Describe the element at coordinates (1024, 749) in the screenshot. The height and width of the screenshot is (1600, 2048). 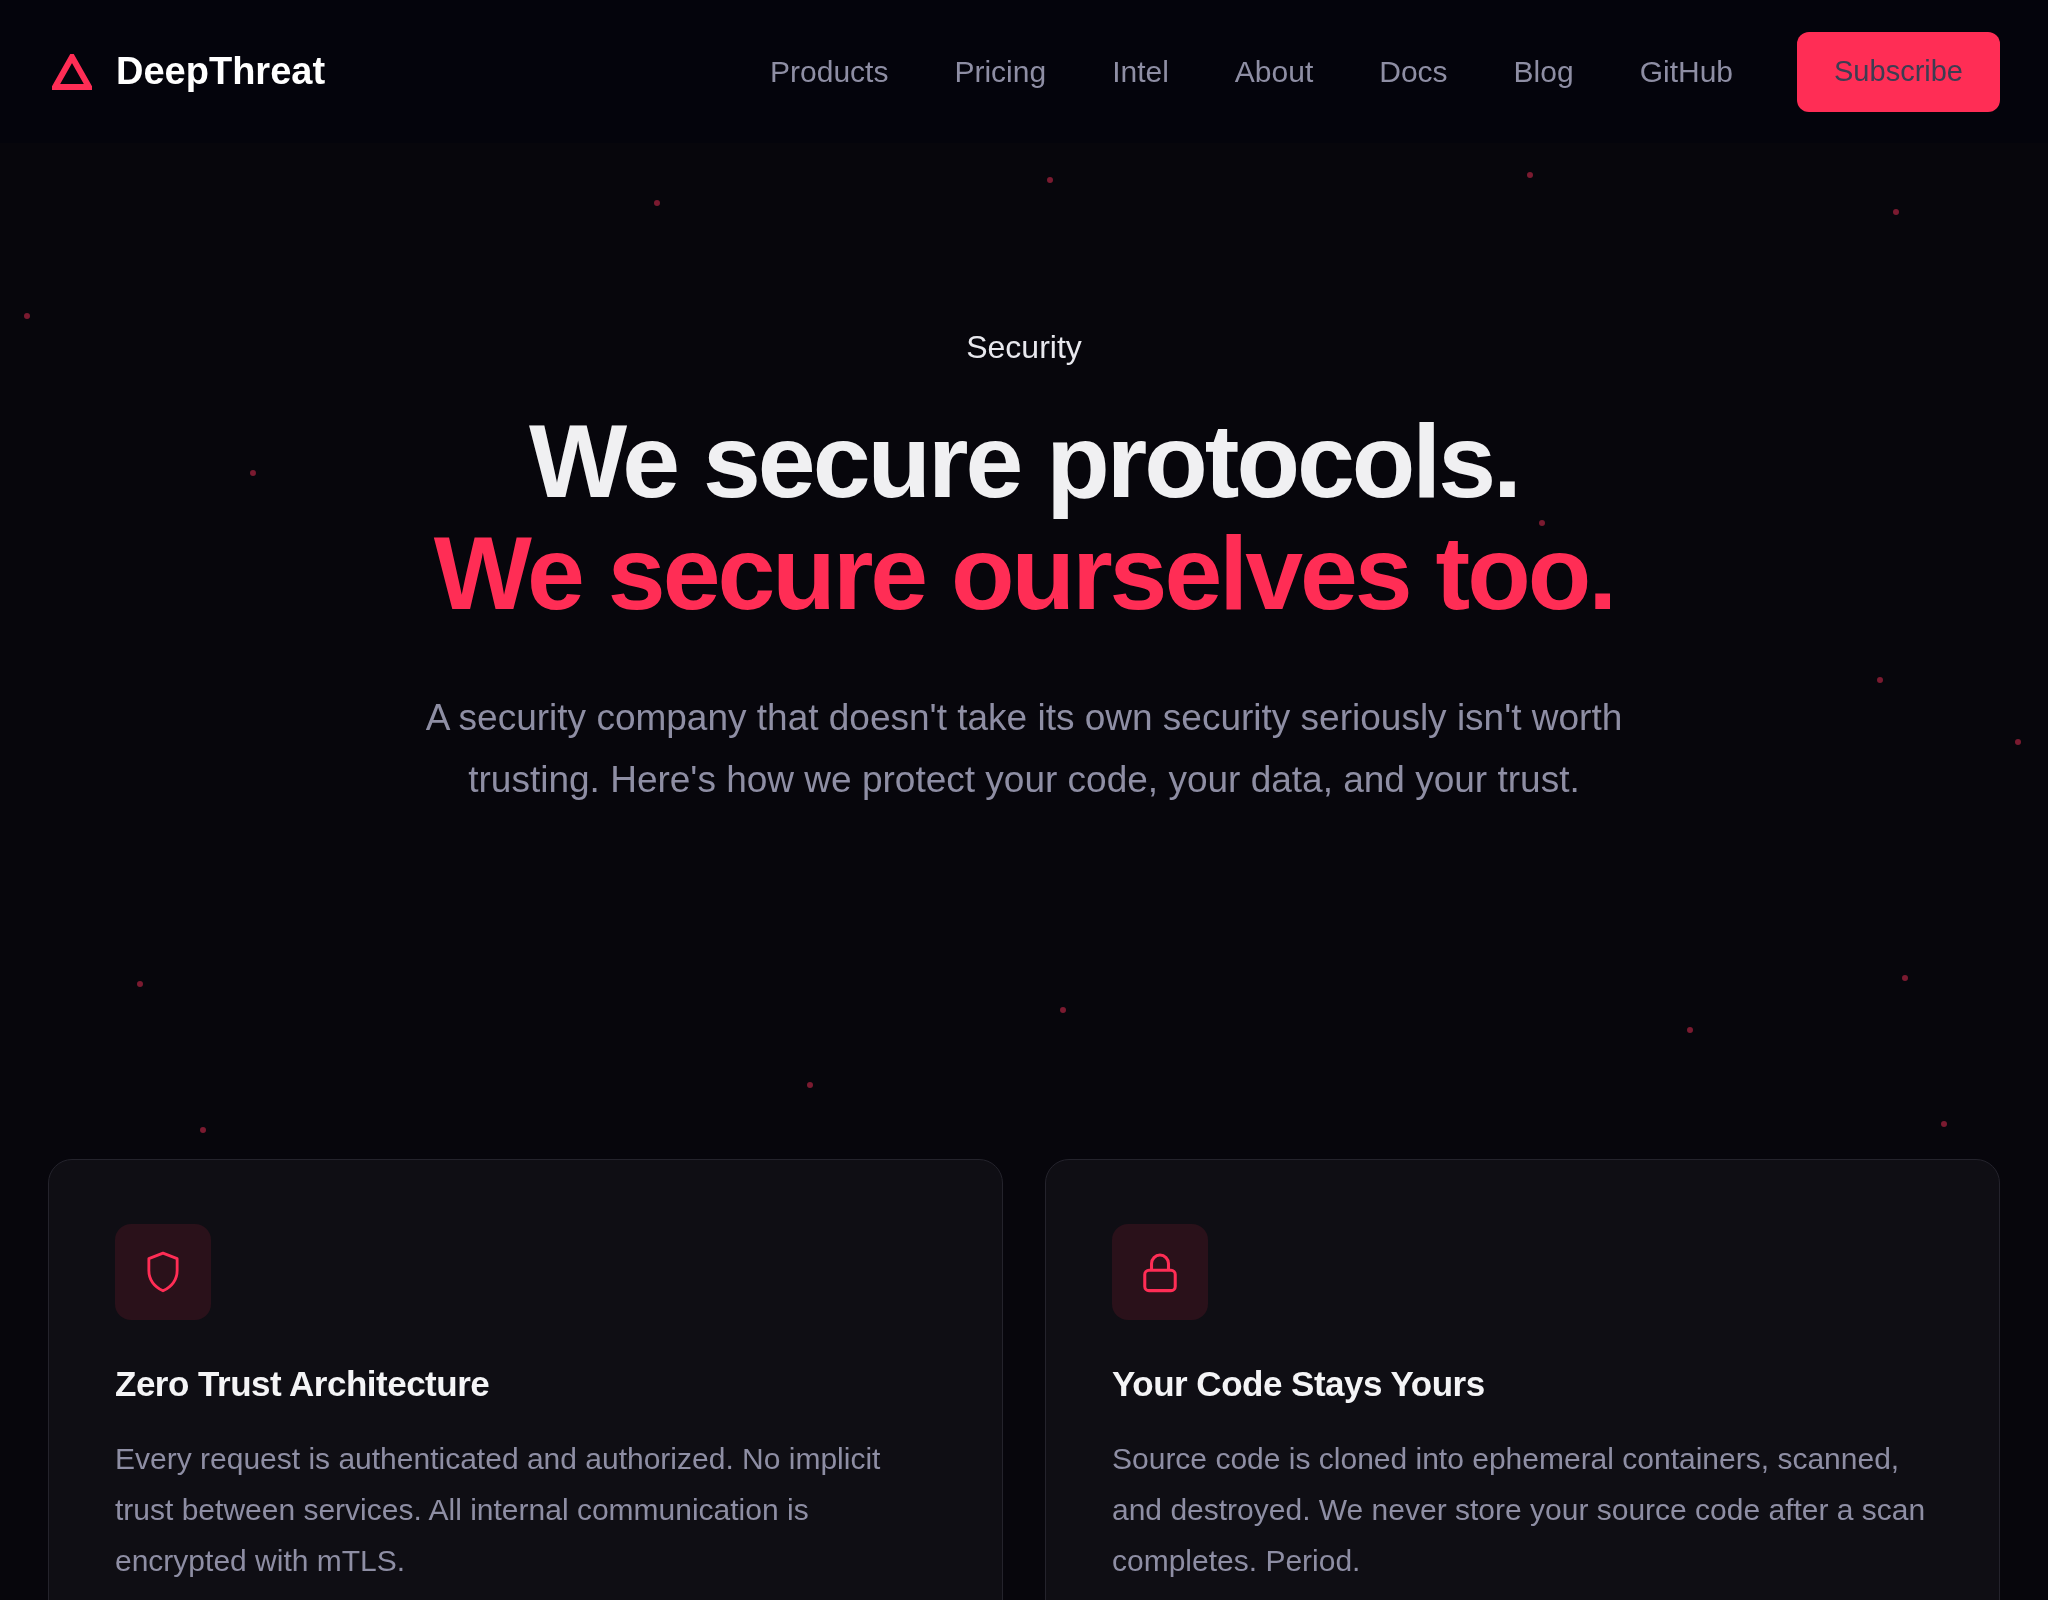
I see `intro-text: A security company that doesn't take its own security seriously isn't worth trusting. Here's how we protect your code, your data, and your trust.` at that location.